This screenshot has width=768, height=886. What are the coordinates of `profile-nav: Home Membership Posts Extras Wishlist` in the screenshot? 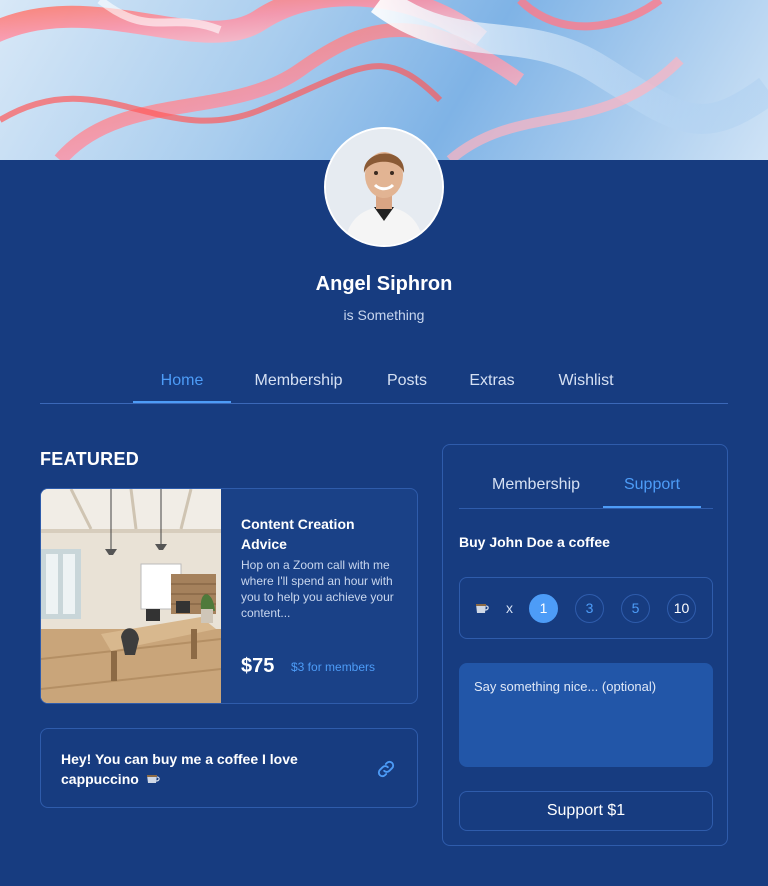 It's located at (384, 382).